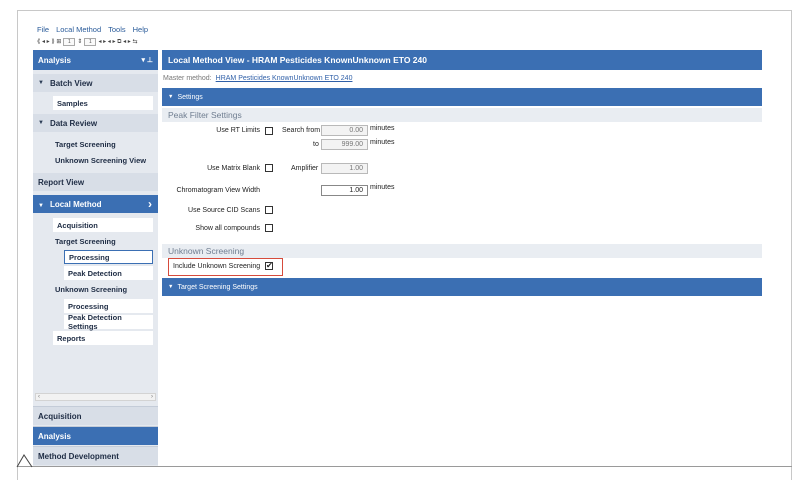 The height and width of the screenshot is (480, 800). What do you see at coordinates (103, 225) in the screenshot?
I see `nav-item-acquisition: Acquisition` at bounding box center [103, 225].